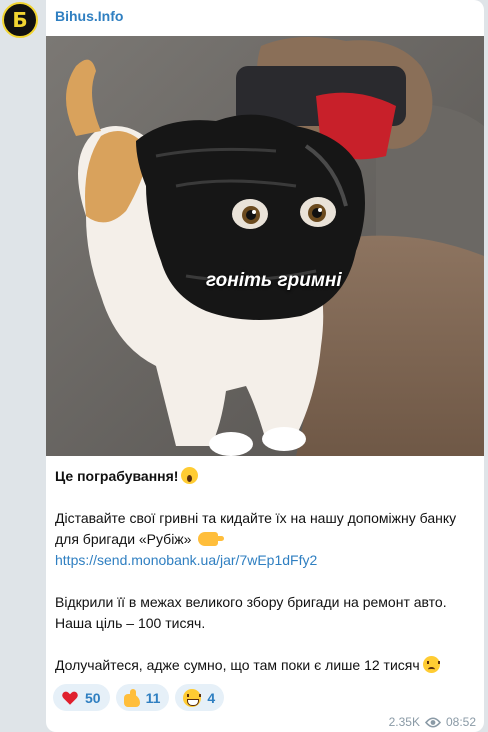 The width and height of the screenshot is (488, 732). What do you see at coordinates (131, 697) in the screenshot?
I see `thumbs-up-icon` at bounding box center [131, 697].